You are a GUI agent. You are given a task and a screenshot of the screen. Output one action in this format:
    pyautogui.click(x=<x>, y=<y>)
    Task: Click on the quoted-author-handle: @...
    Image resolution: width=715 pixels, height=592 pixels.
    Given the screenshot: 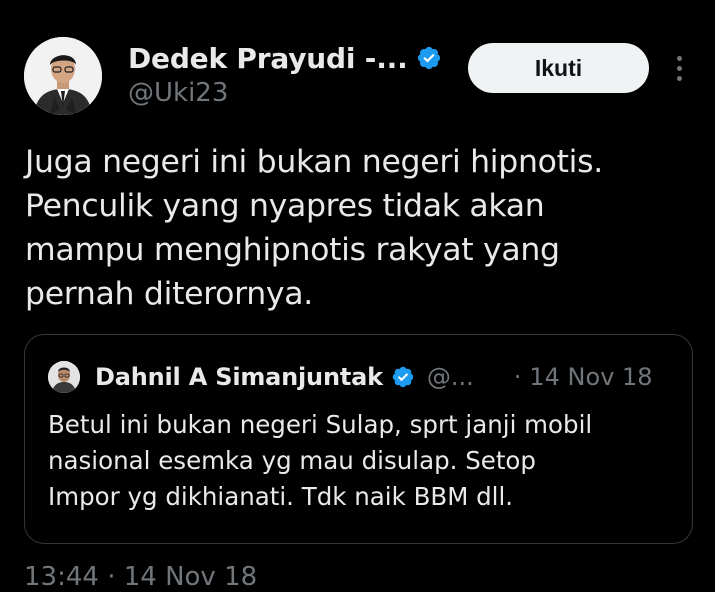 What is the action you would take?
    pyautogui.click(x=450, y=377)
    